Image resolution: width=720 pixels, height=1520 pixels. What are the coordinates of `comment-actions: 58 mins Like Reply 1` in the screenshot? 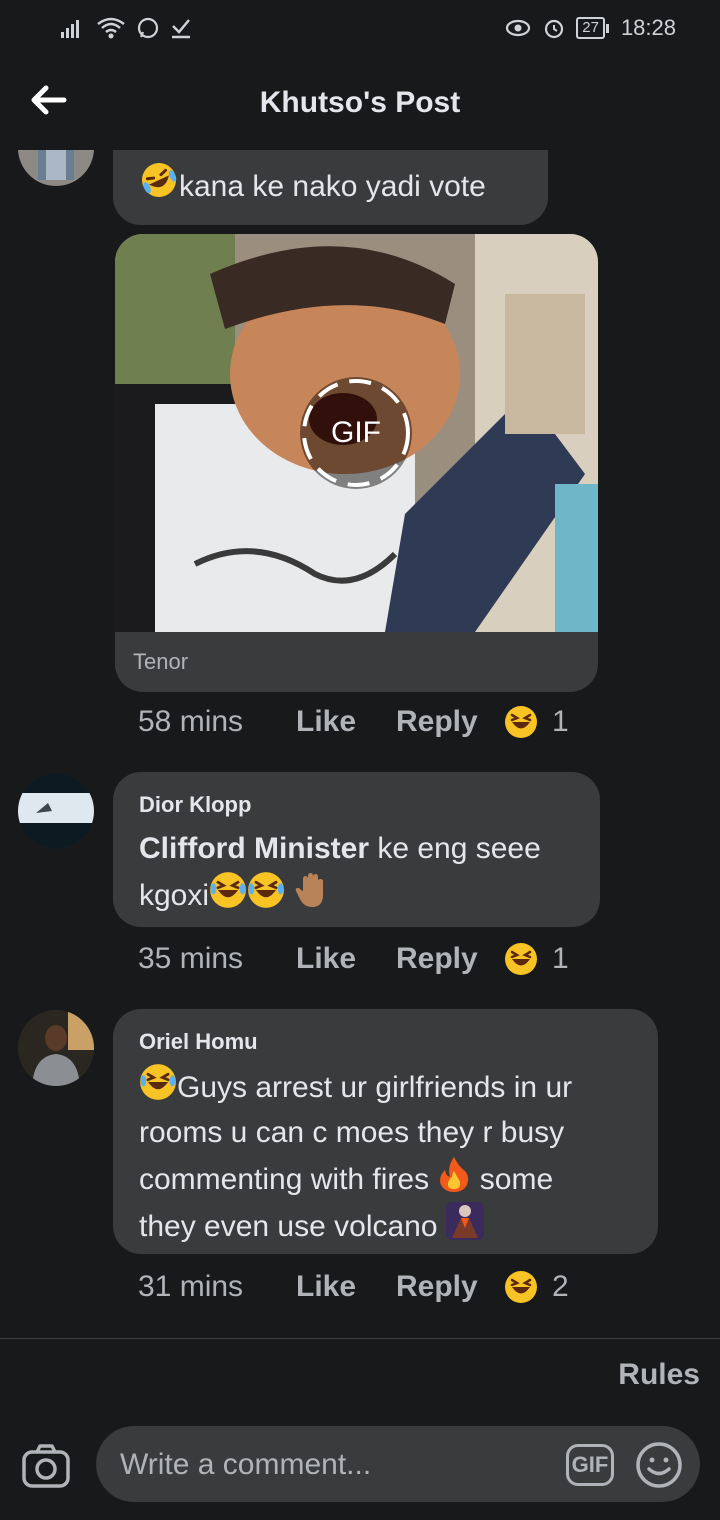 It's located at (353, 722).